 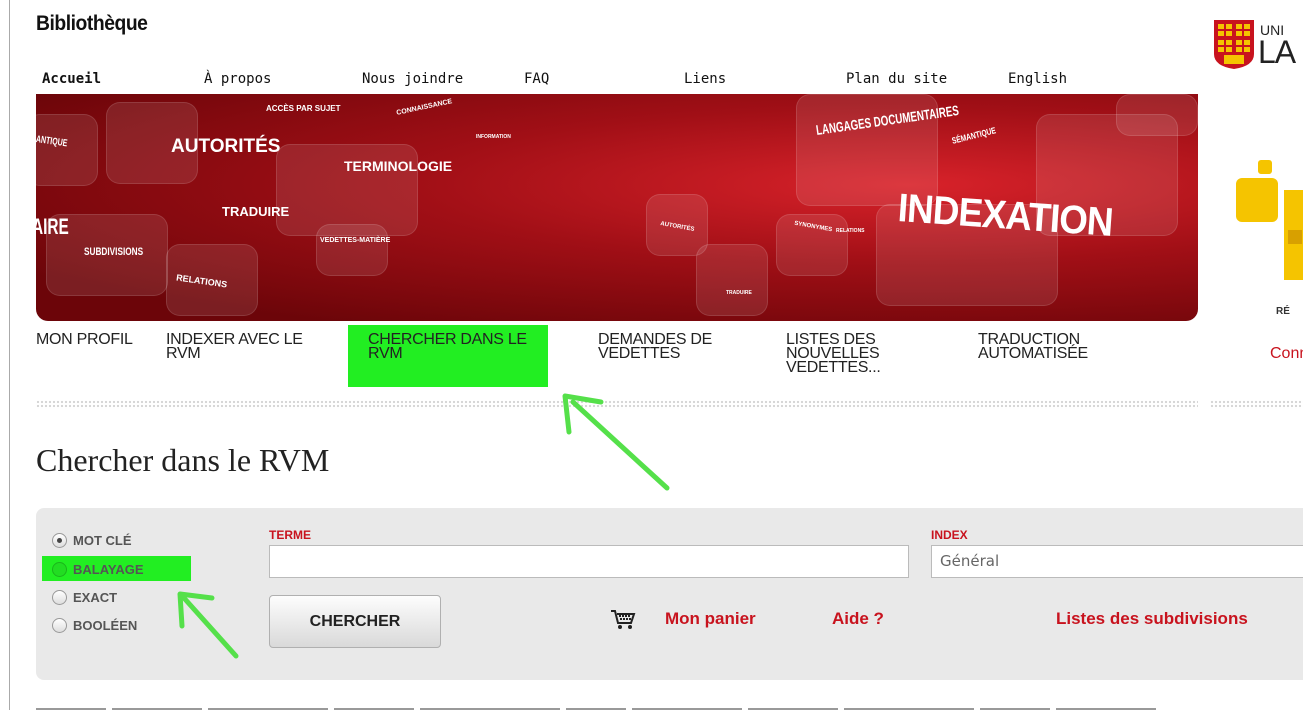 What do you see at coordinates (710, 619) in the screenshot?
I see `cart-link: Mon panier` at bounding box center [710, 619].